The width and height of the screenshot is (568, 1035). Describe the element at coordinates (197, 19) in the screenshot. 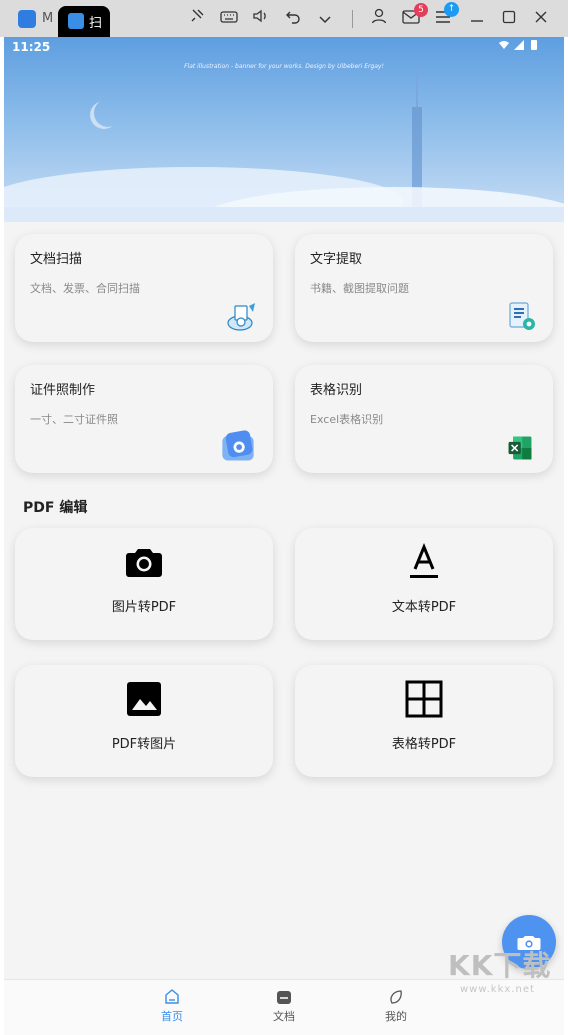

I see `pin-icon` at that location.